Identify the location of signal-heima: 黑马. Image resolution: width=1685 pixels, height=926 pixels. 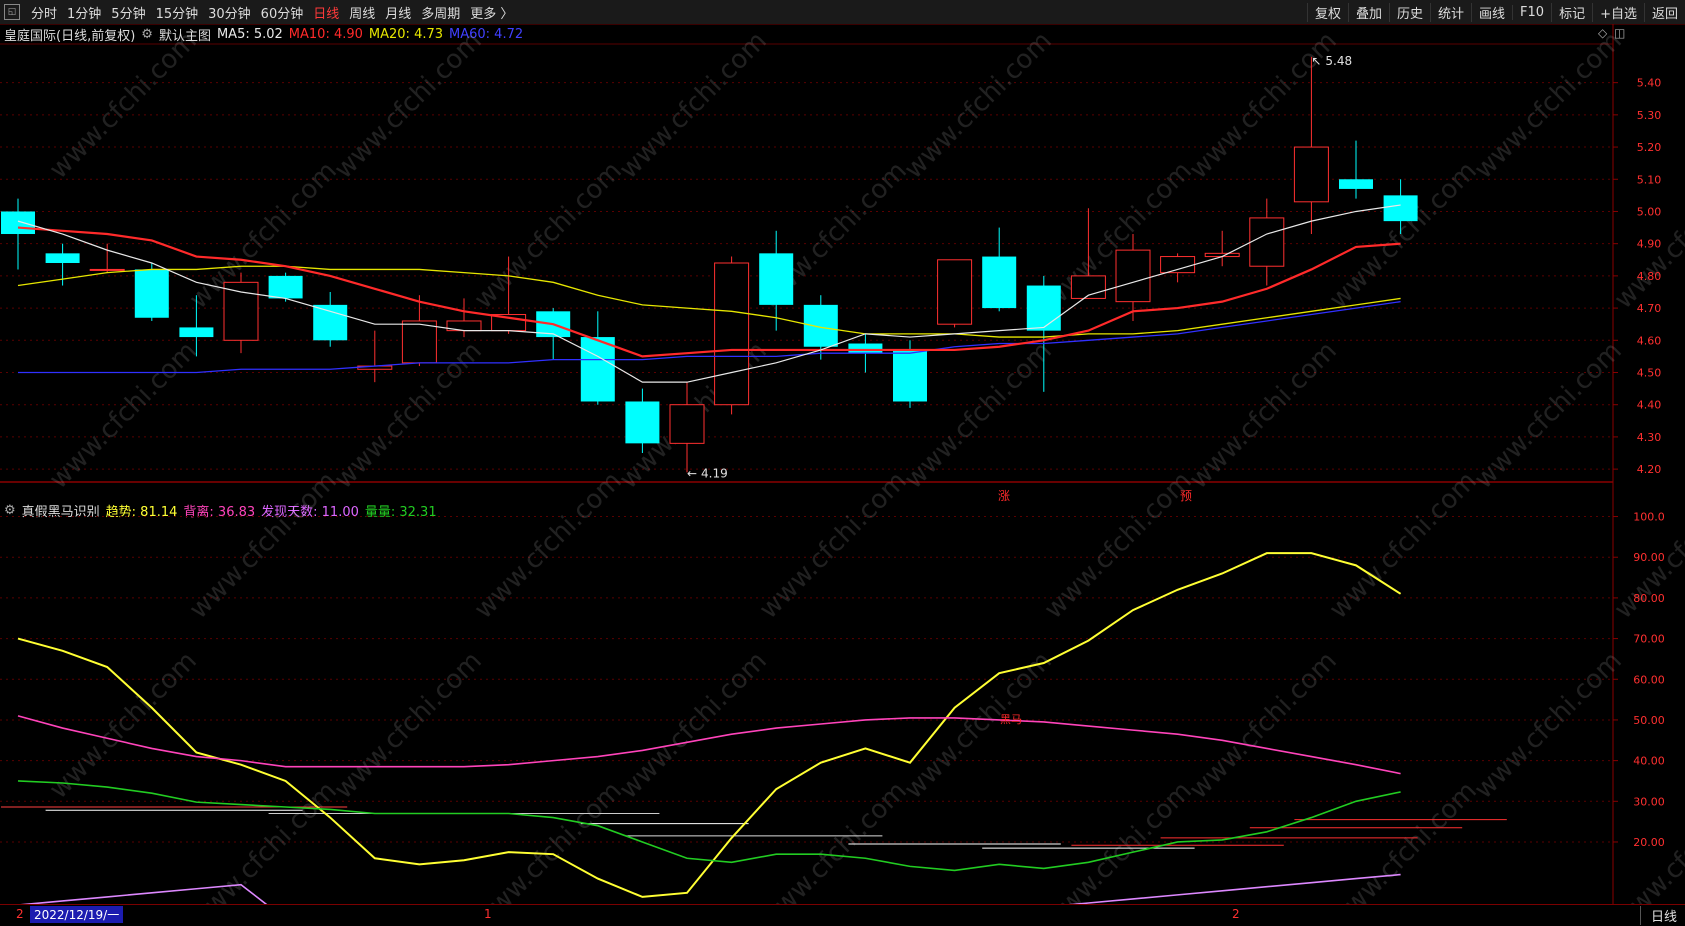
(1011, 719).